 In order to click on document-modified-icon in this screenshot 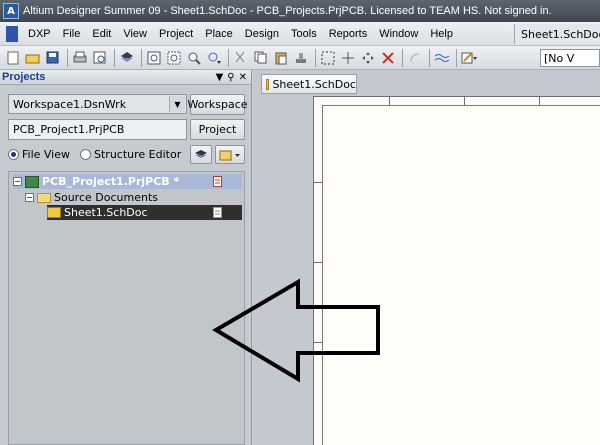, I will do `click(217, 181)`.